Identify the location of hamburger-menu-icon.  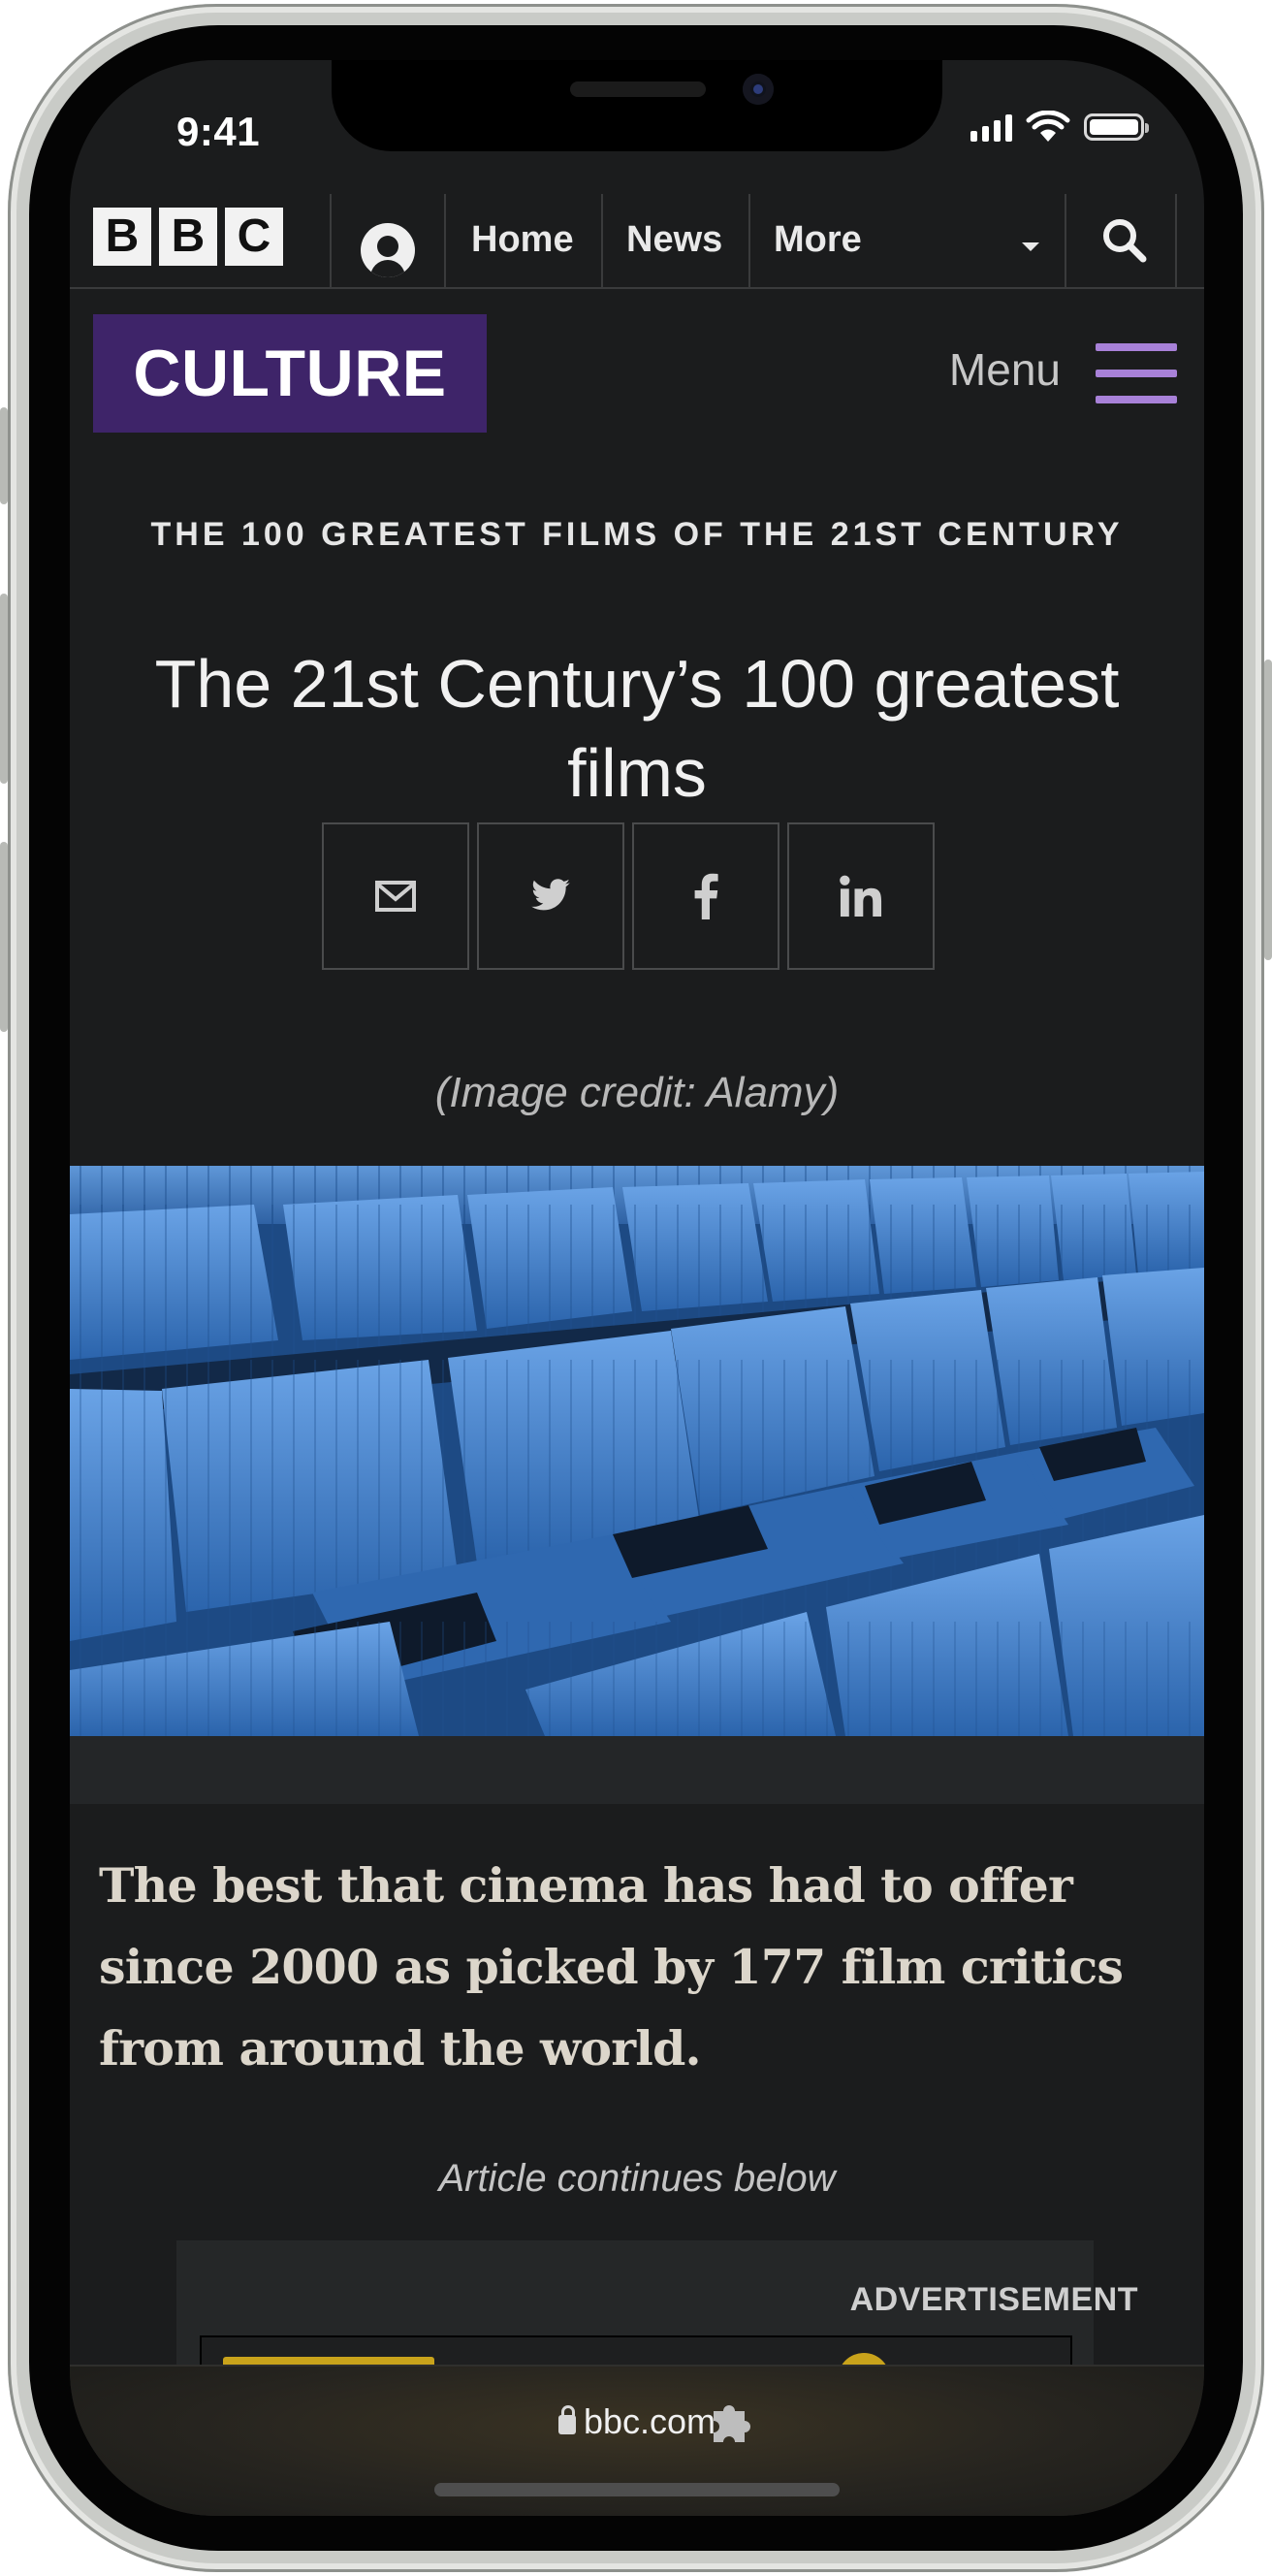
(1136, 373).